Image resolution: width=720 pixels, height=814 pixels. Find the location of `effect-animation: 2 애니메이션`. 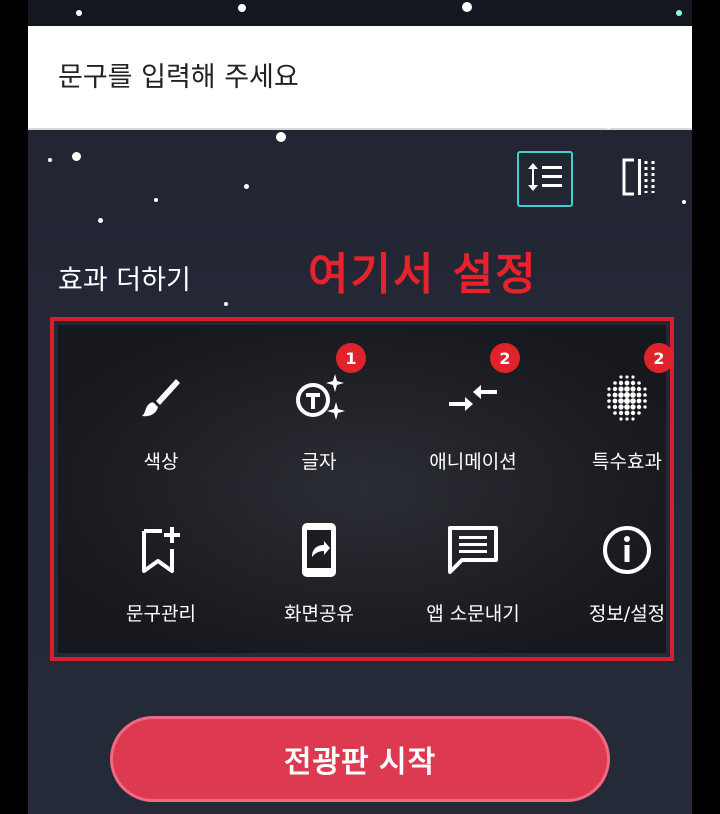

effect-animation: 2 애니메이션 is located at coordinates (473, 416).